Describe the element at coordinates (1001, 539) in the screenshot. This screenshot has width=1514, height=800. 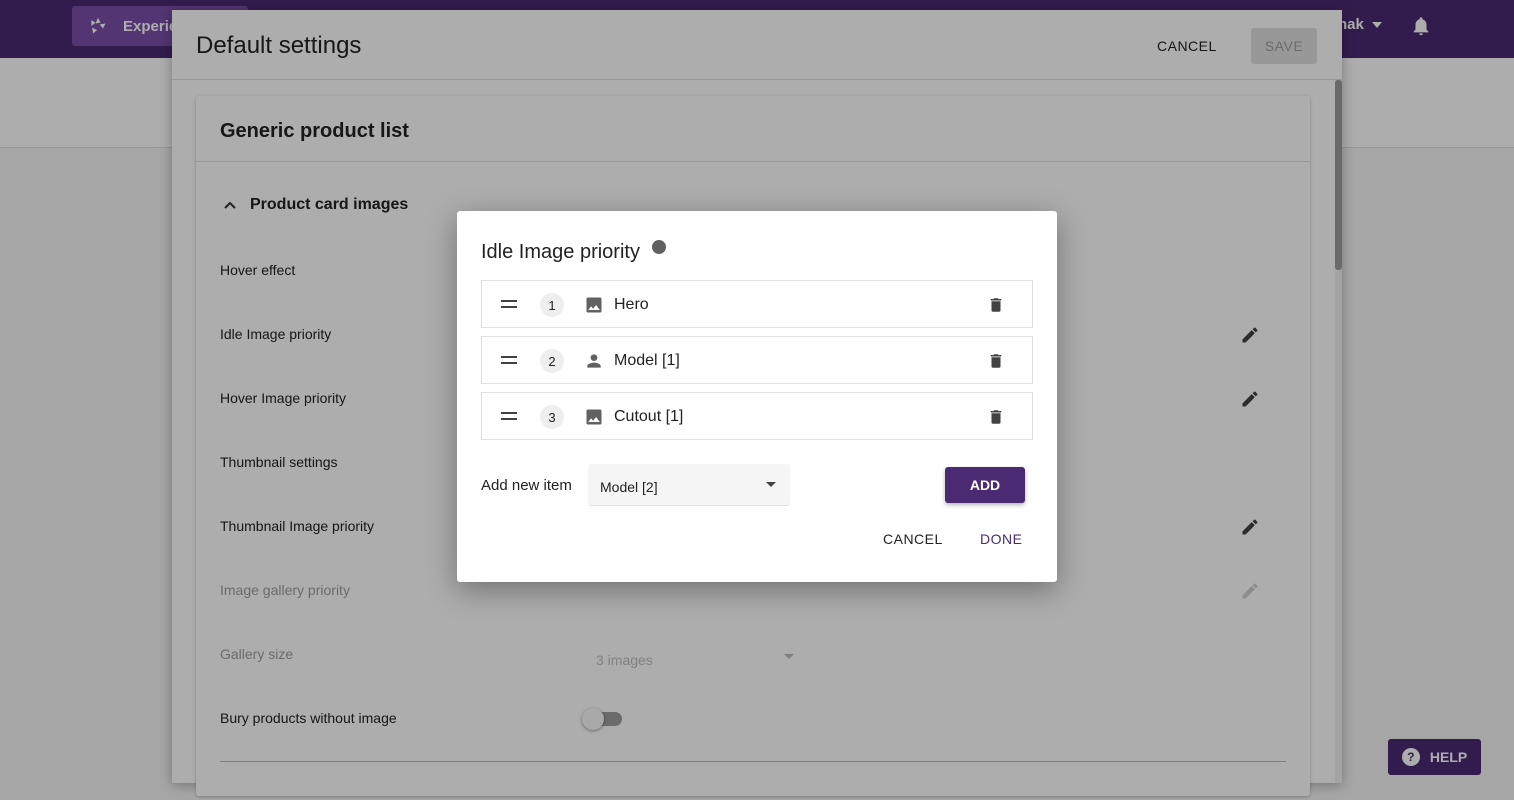
I see `dialog-done-button: DONE` at that location.